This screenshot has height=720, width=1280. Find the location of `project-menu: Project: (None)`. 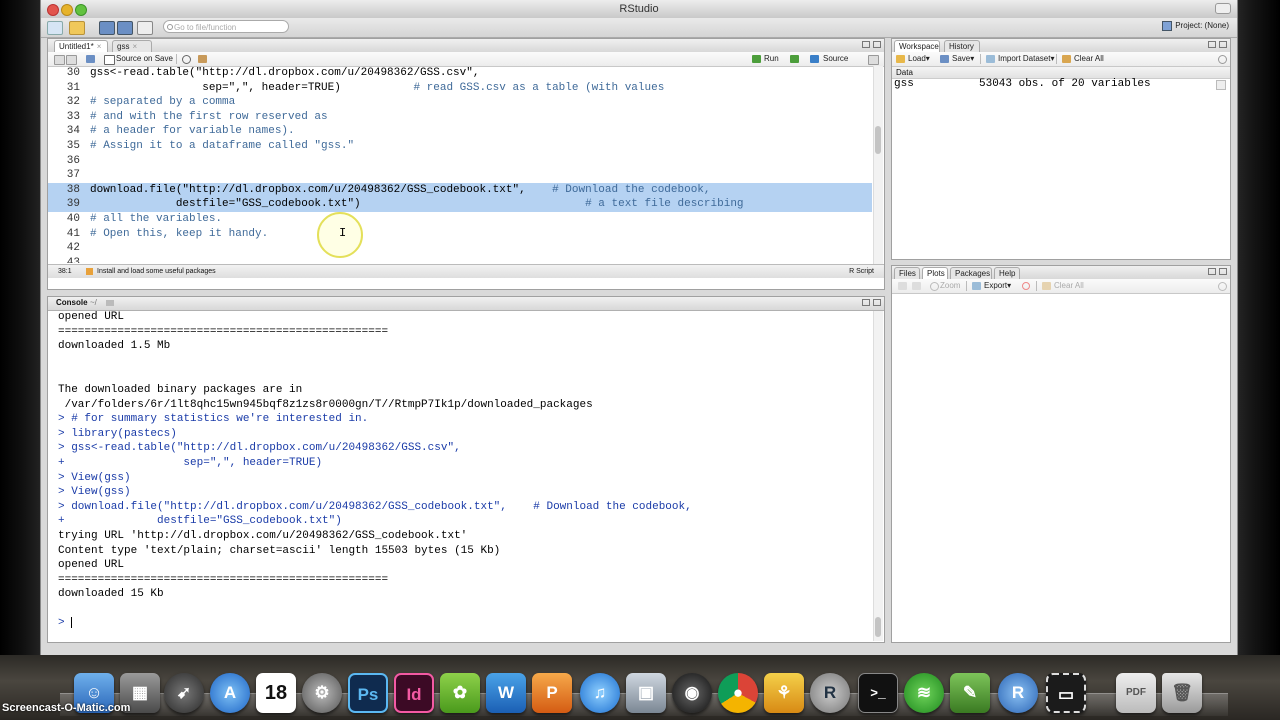

project-menu: Project: (None) is located at coordinates (1195, 26).